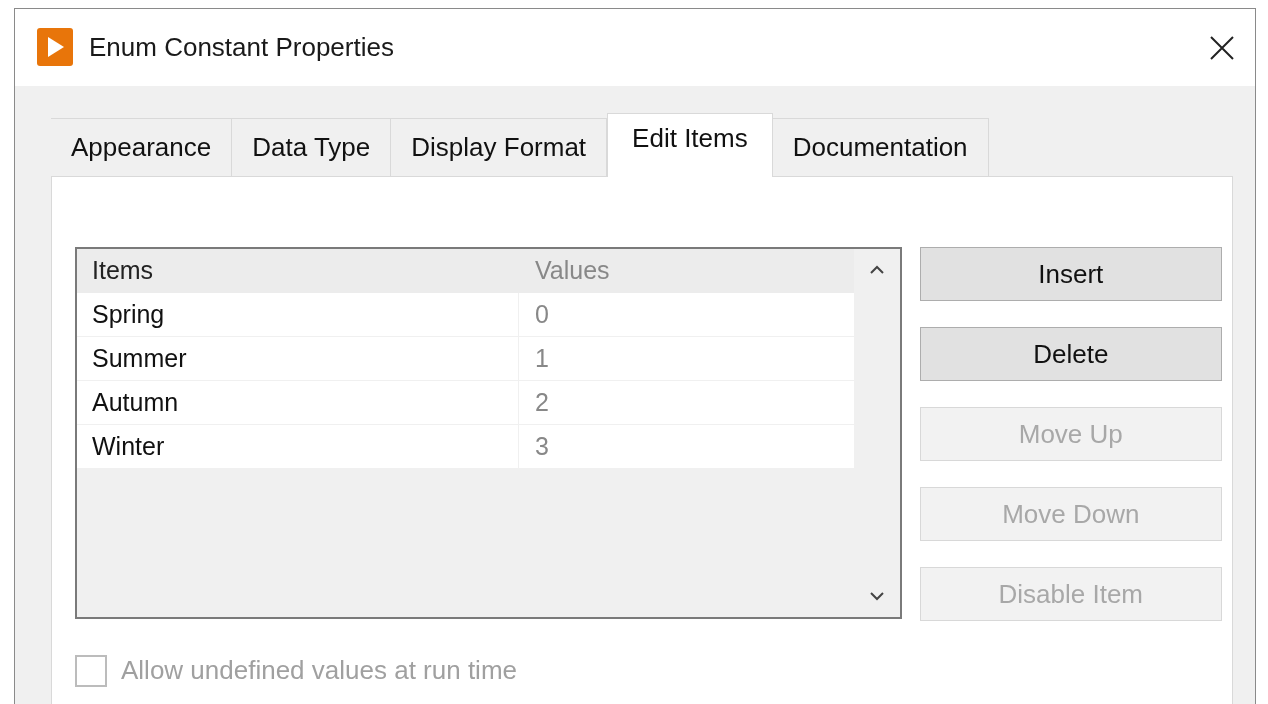 This screenshot has height=704, width=1268. Describe the element at coordinates (298, 358) in the screenshot. I see `table-cell: Summer` at that location.